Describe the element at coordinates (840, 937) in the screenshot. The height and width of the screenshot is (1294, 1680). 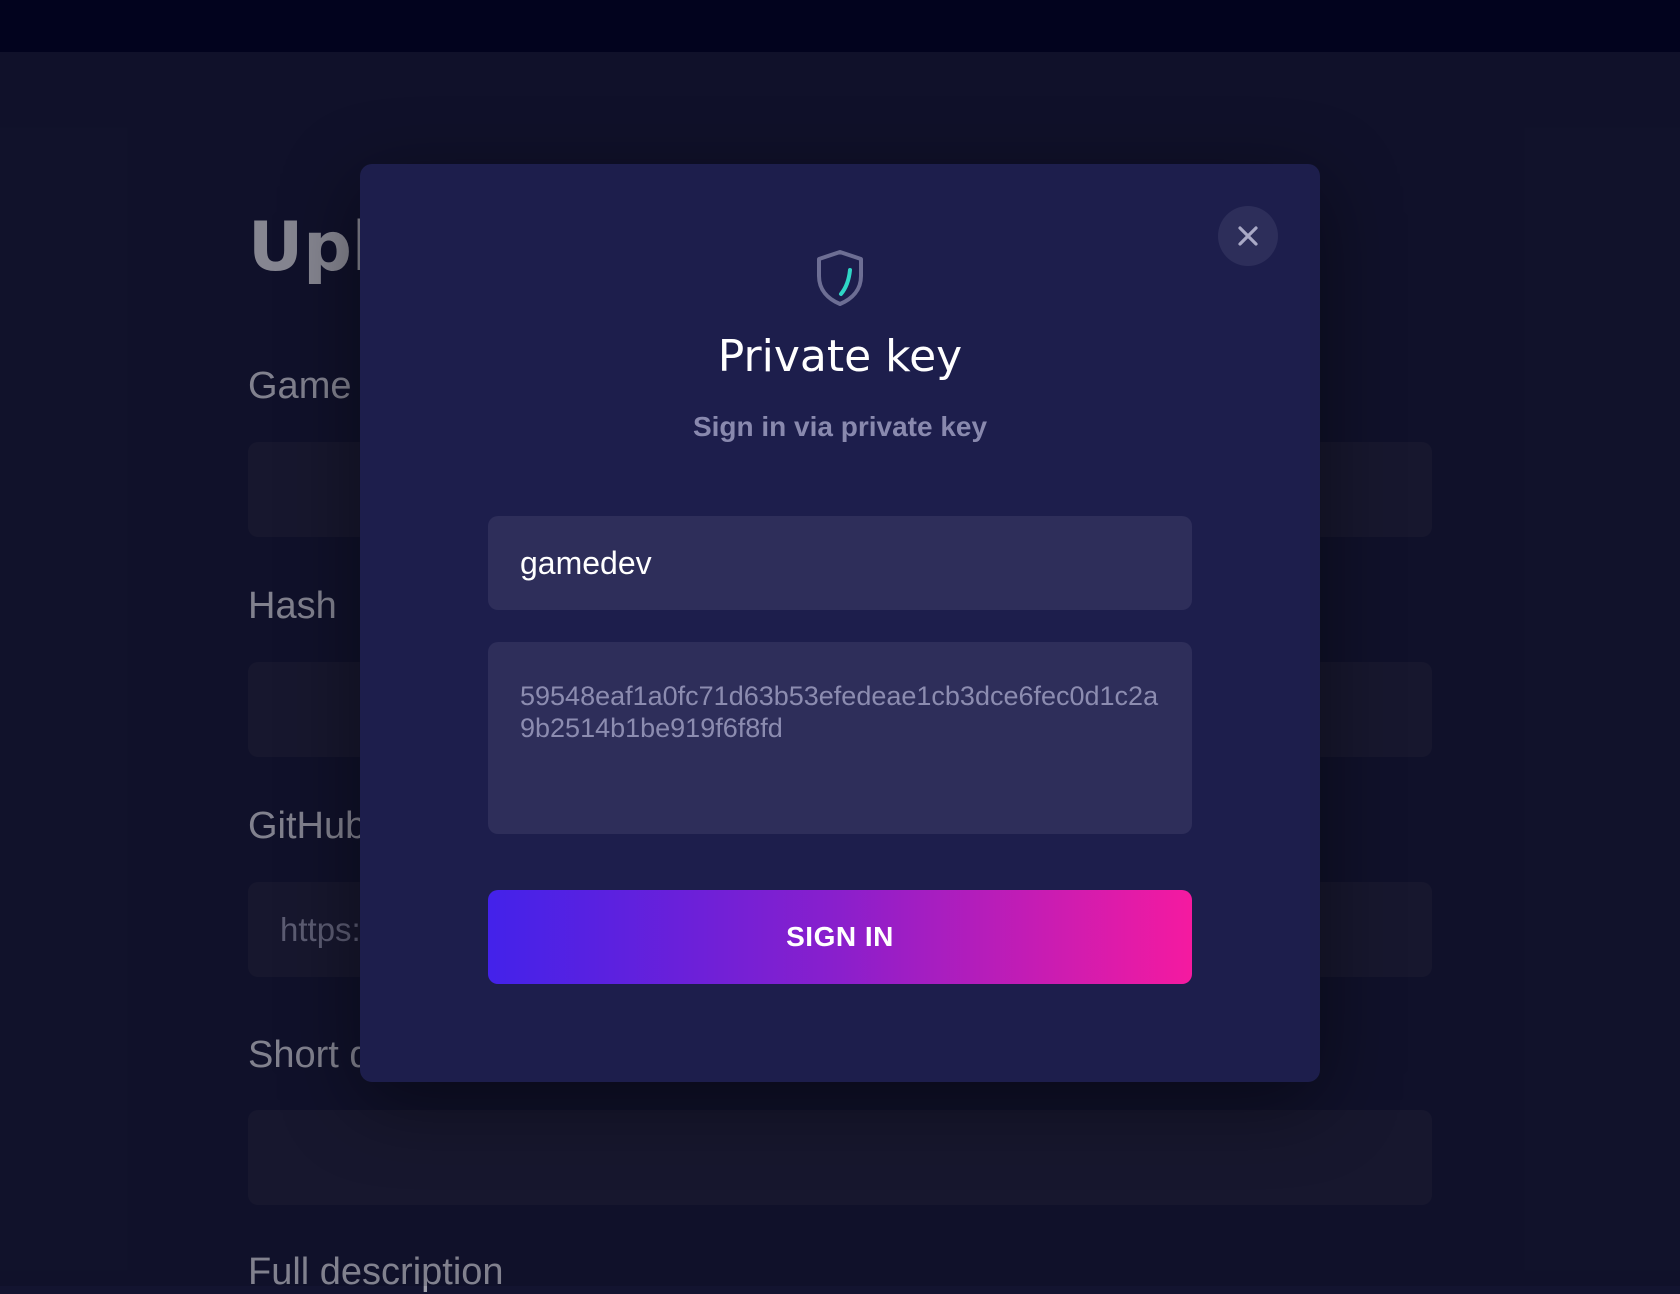
I see `sign-in-button: SIGN IN` at that location.